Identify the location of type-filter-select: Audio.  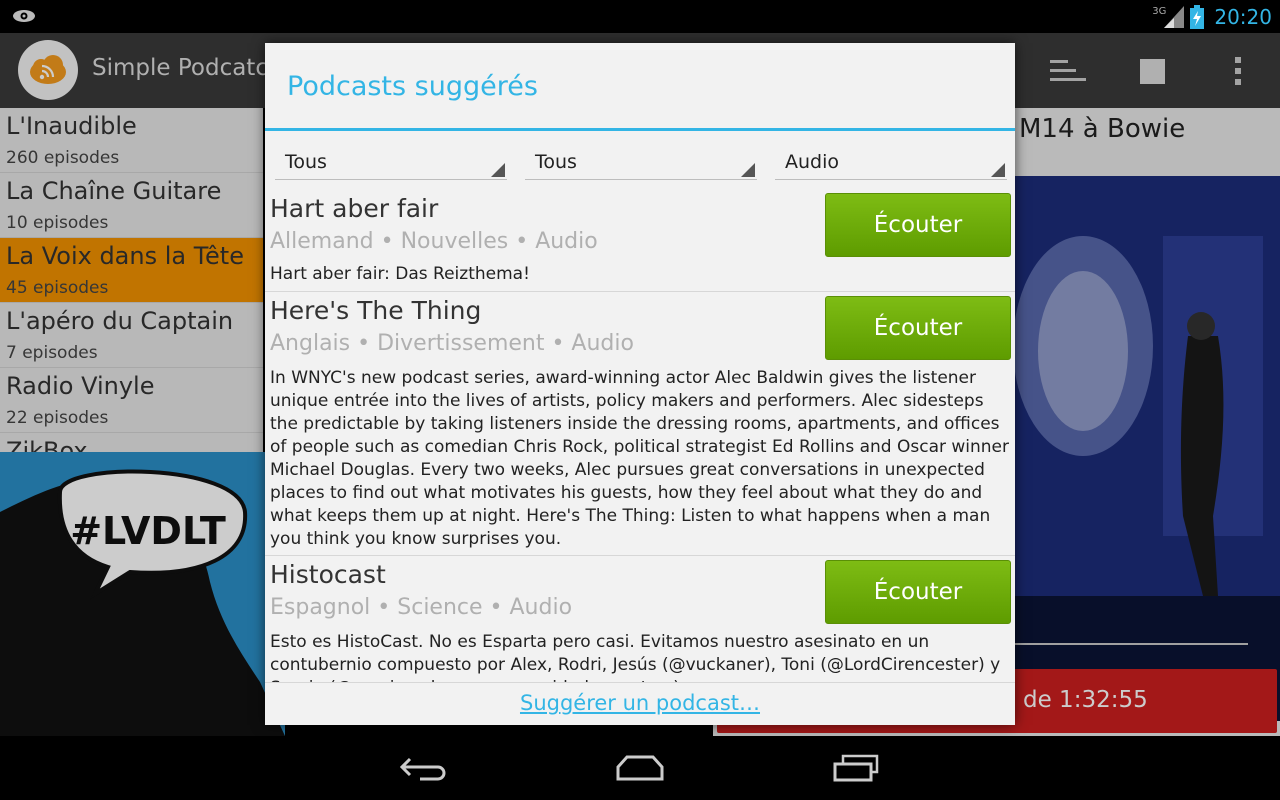
(891, 163).